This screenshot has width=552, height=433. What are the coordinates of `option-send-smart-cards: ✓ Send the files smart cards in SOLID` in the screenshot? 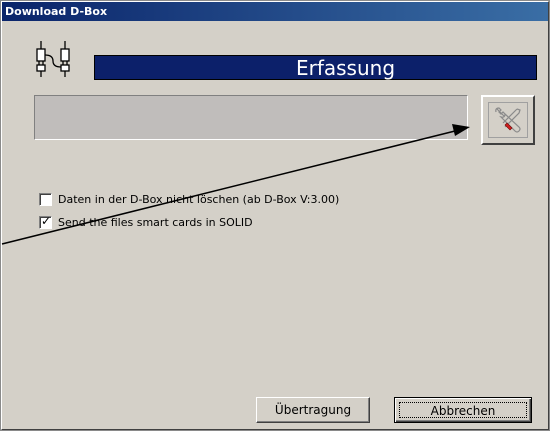 It's located at (146, 222).